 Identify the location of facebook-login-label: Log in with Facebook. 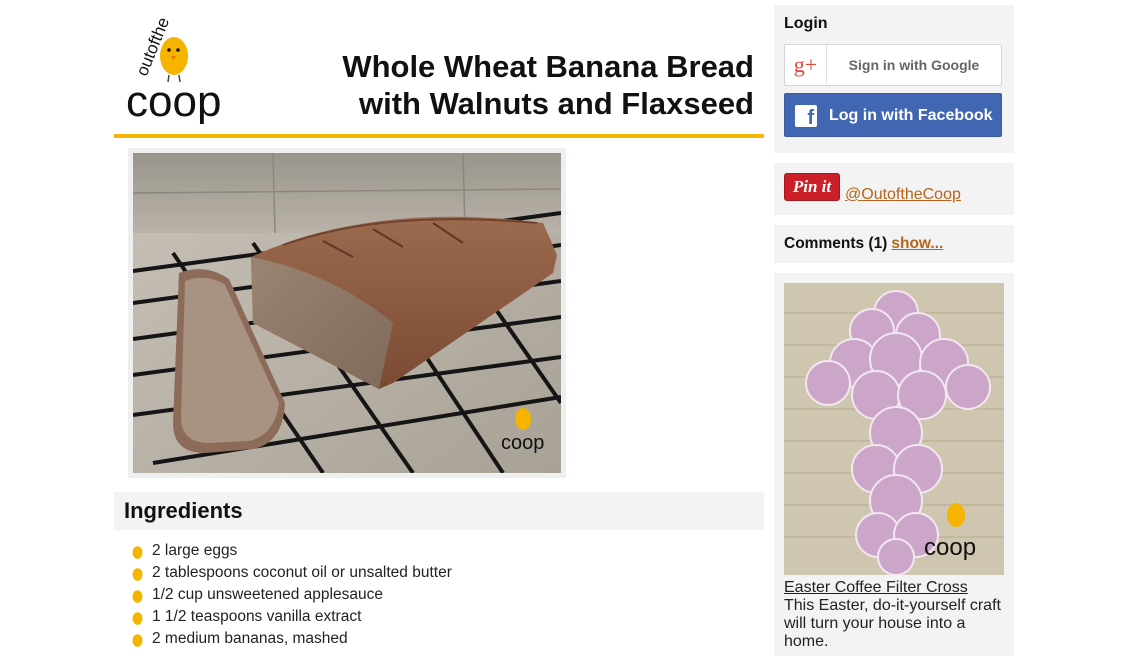
(911, 115).